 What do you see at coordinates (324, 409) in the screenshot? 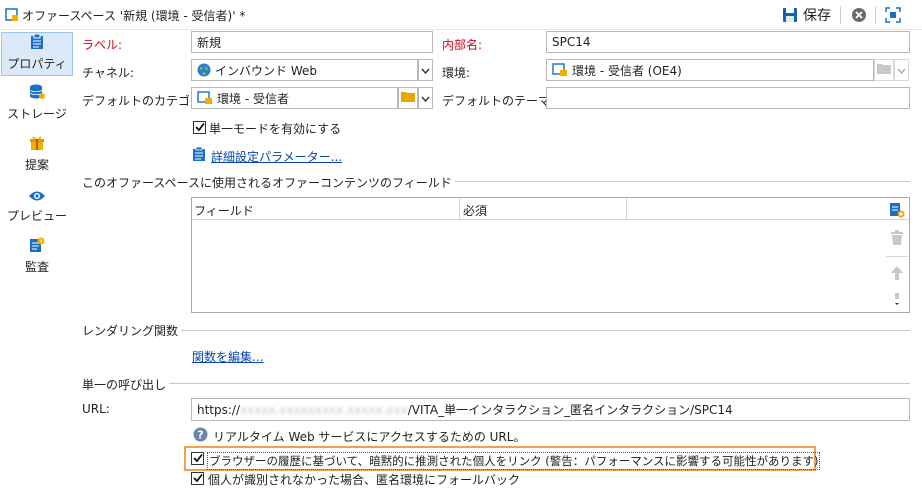
I see `url-hidden-host: xxxxx.xxxxxxxxx.xxxxx.xxx` at bounding box center [324, 409].